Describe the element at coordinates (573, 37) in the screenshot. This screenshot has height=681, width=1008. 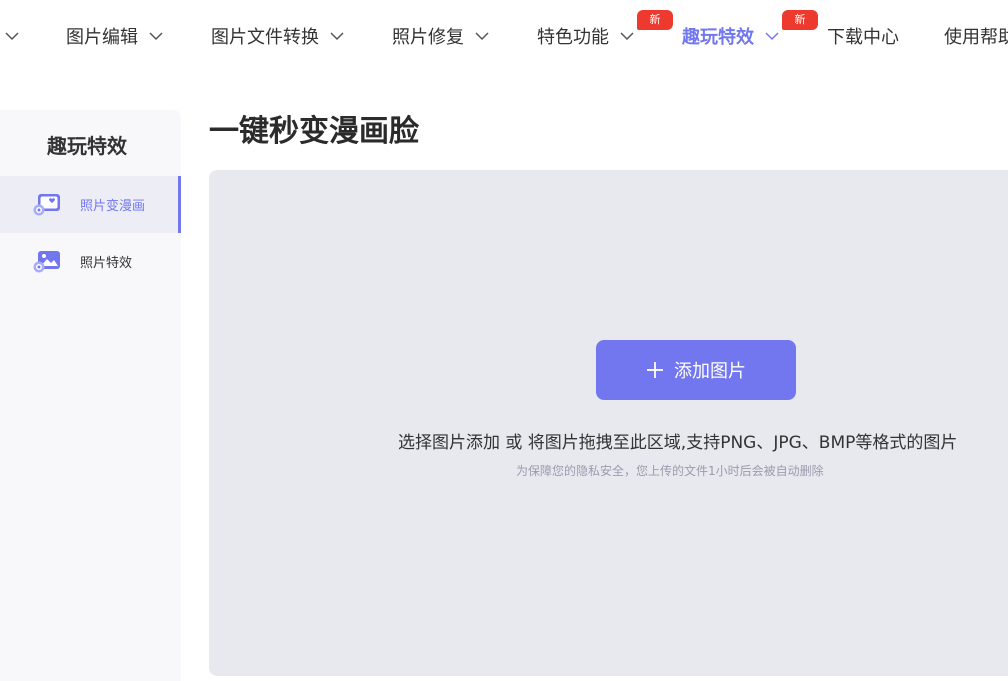
I see `nav-item-label: 特色功能` at that location.